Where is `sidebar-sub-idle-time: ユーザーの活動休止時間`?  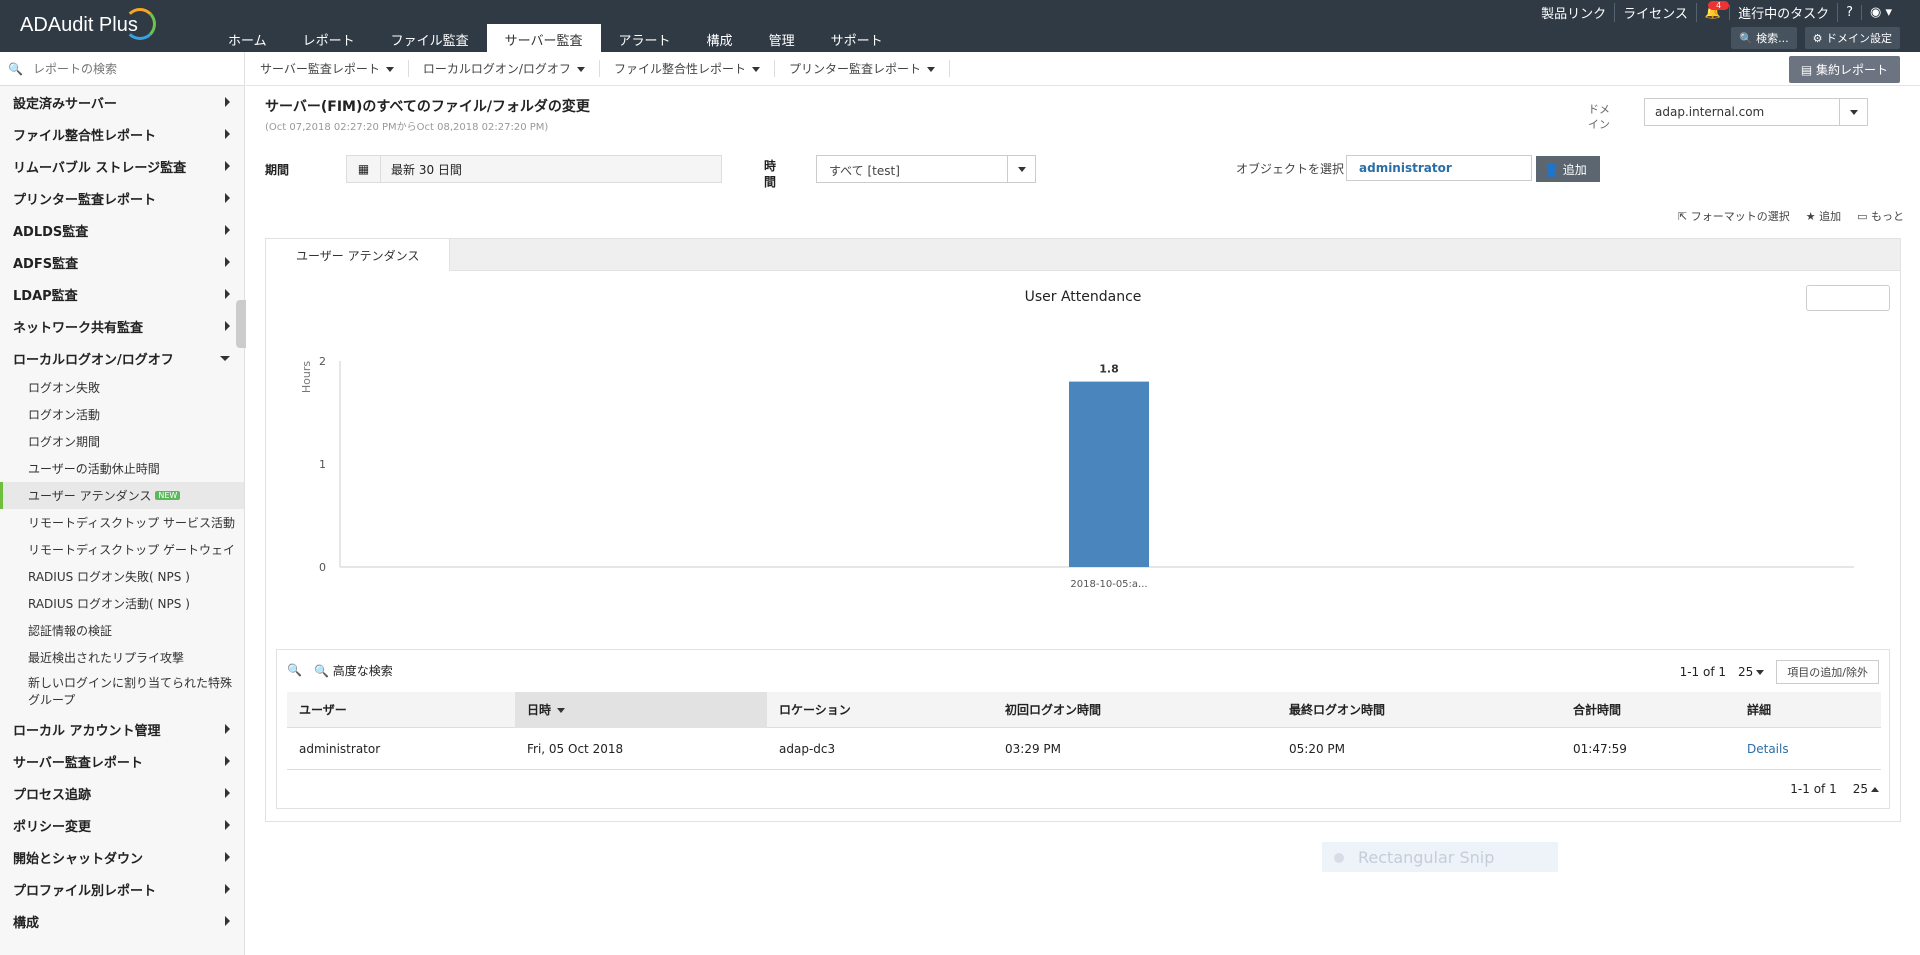
sidebar-sub-idle-time: ユーザーの活動休止時間 is located at coordinates (122, 468).